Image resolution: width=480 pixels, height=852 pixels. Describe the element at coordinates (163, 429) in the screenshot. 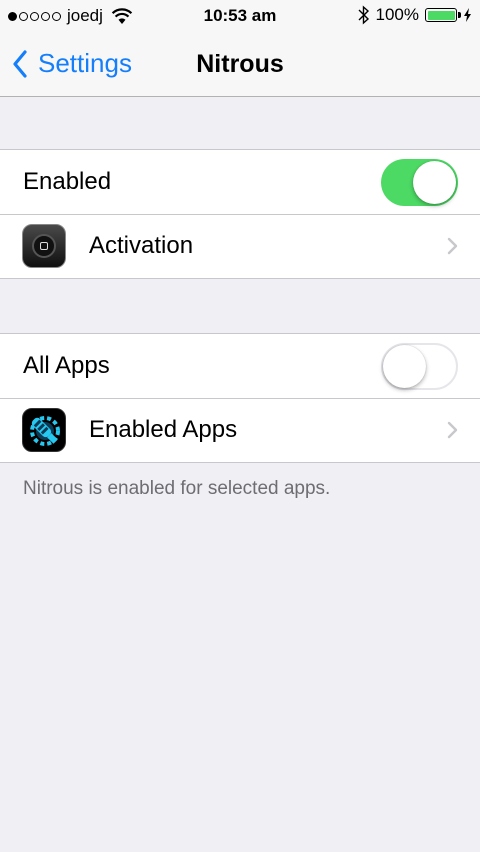

I see `enabled-apps-label: Enabled Apps` at that location.